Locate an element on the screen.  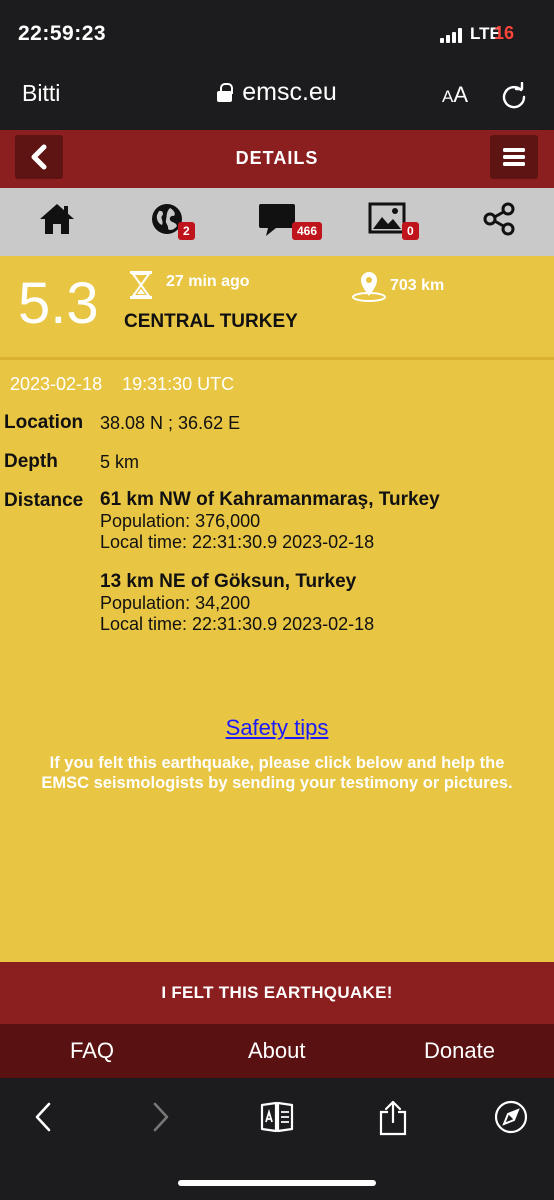
event-datetime: 2023-02-18 19:31:30 UTC is located at coordinates (132, 384).